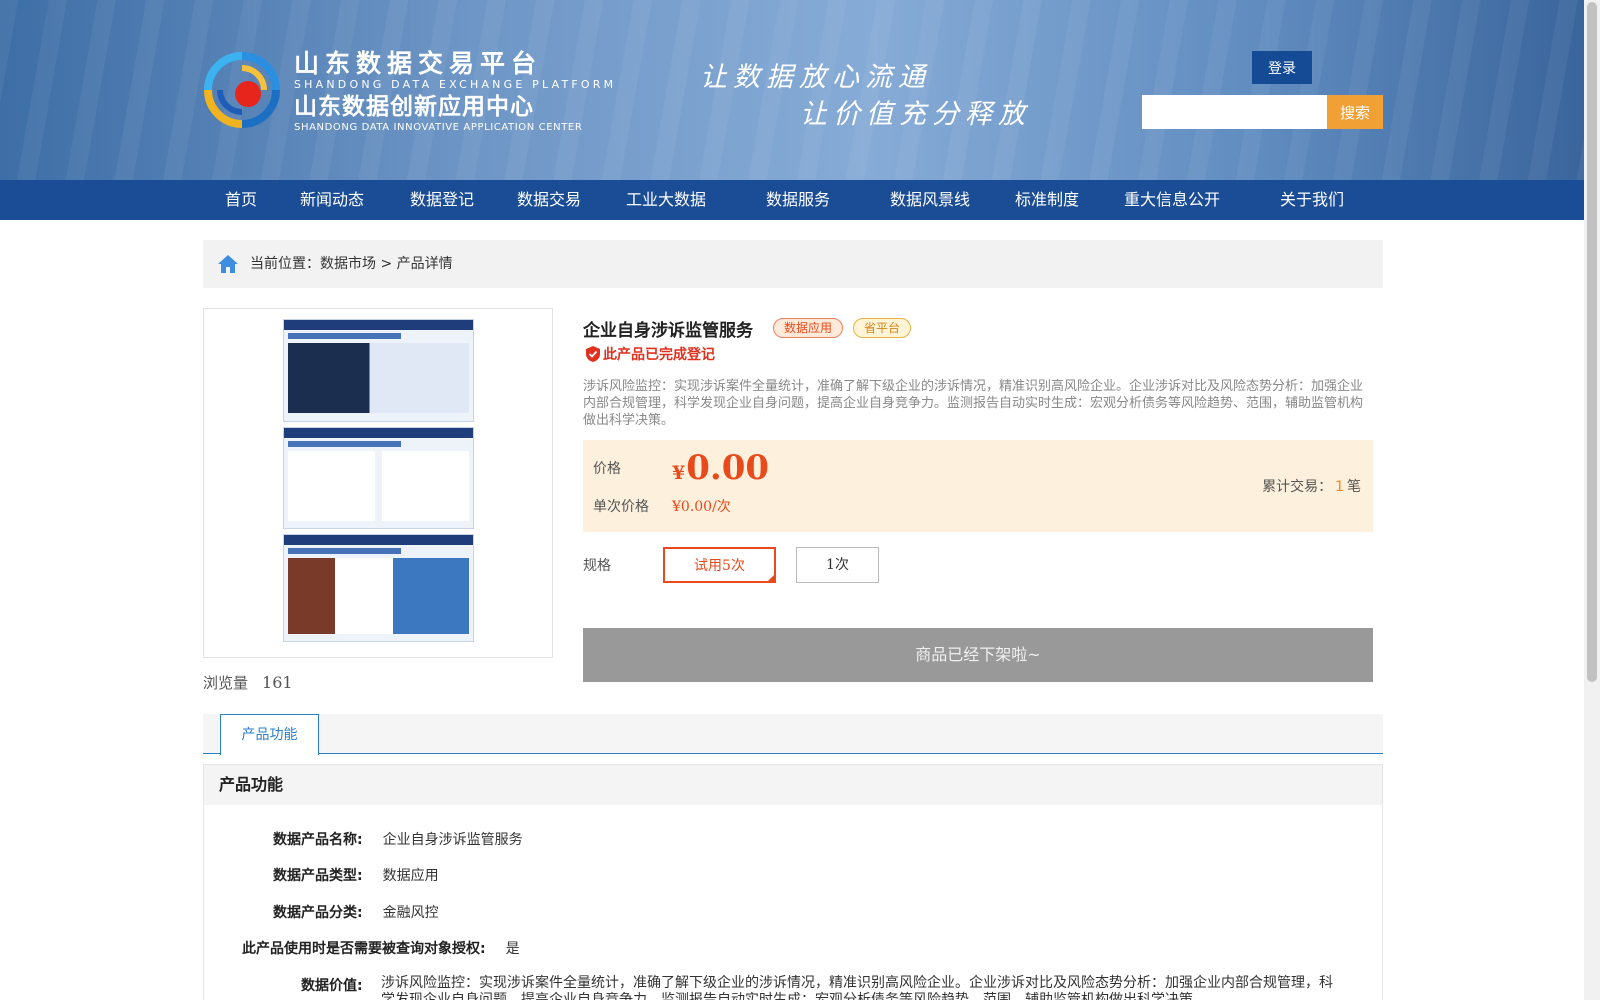 The width and height of the screenshot is (1600, 1000). I want to click on brand-name-en: SHANDONG DATA EXCHANGE PLATFORM, so click(455, 84).